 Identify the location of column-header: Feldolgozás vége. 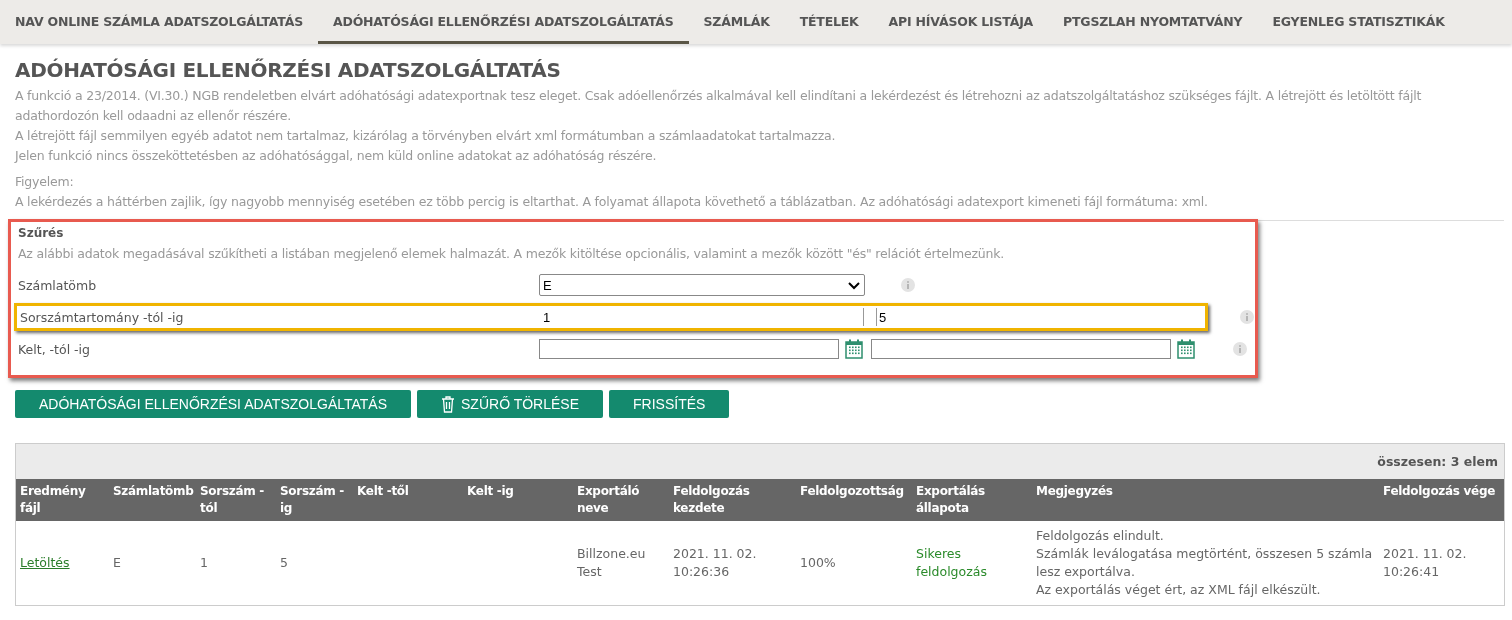
(1441, 500).